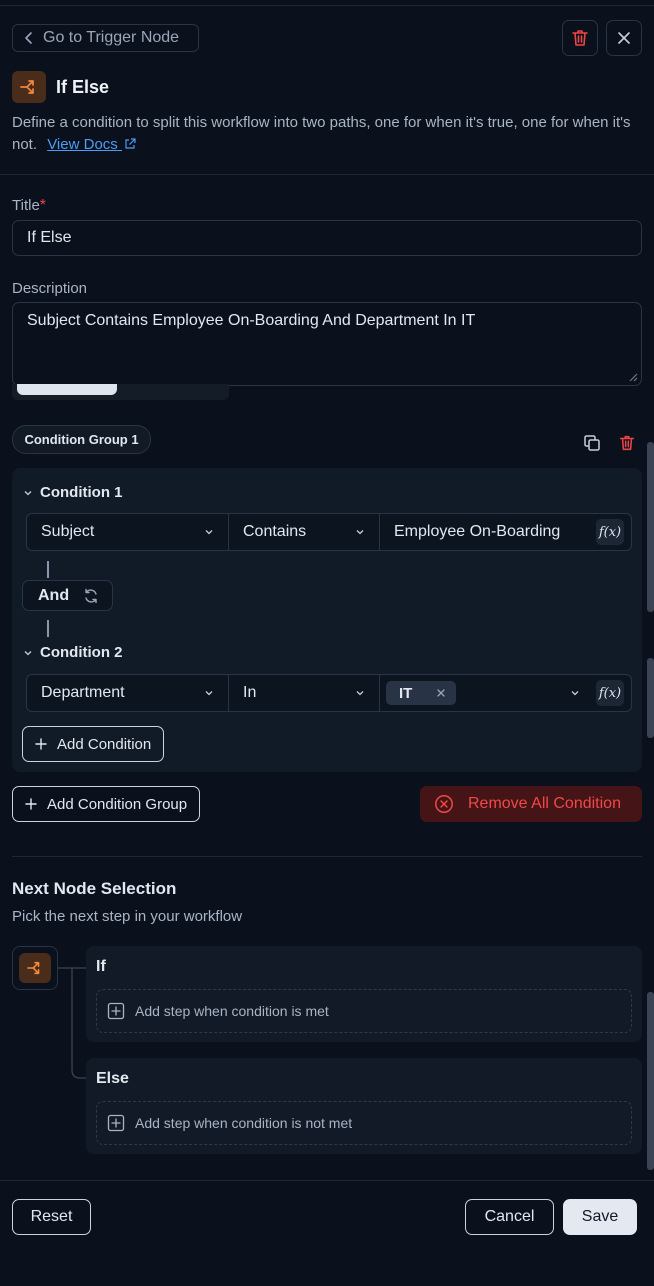 The height and width of the screenshot is (1286, 654). What do you see at coordinates (28, 38) in the screenshot?
I see `chevron-left-icon` at bounding box center [28, 38].